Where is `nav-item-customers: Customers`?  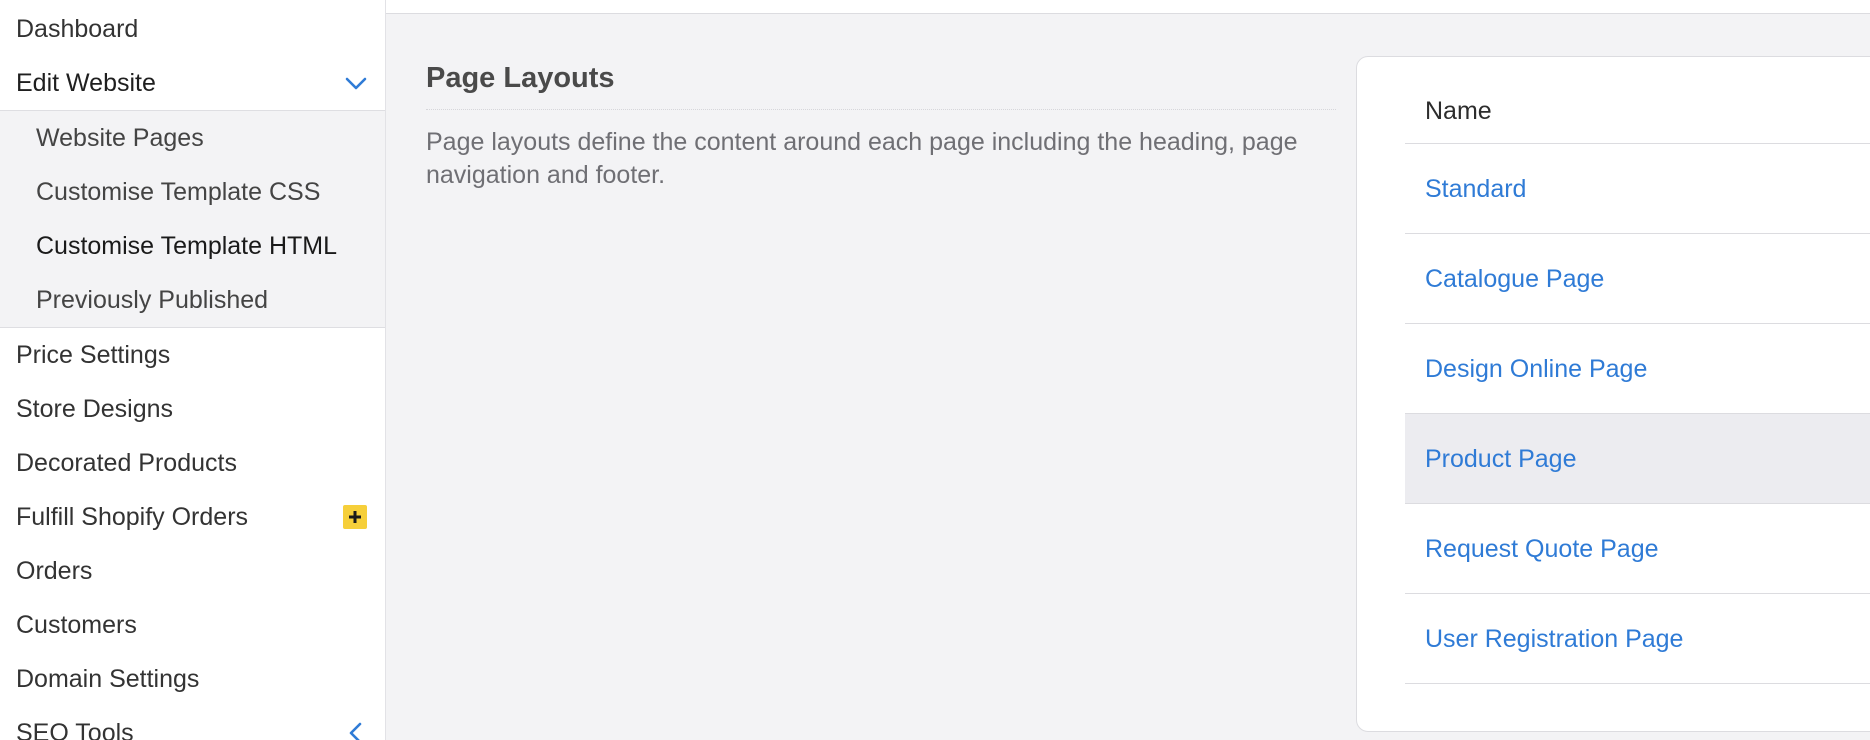
nav-item-customers: Customers is located at coordinates (192, 625).